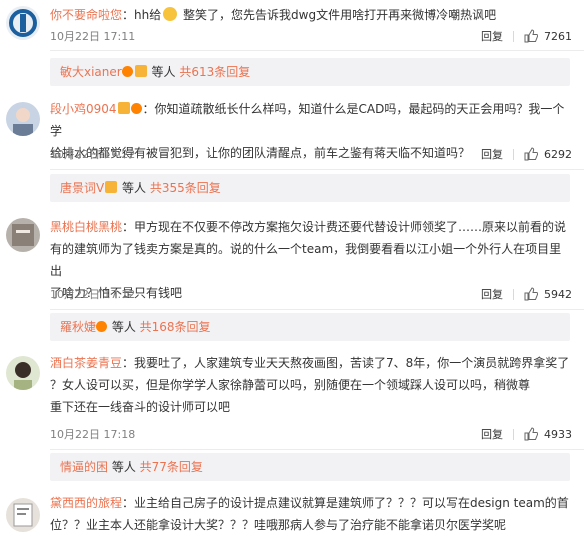 The image size is (584, 540). I want to click on subreply-user: 情逼的困, so click(84, 467).